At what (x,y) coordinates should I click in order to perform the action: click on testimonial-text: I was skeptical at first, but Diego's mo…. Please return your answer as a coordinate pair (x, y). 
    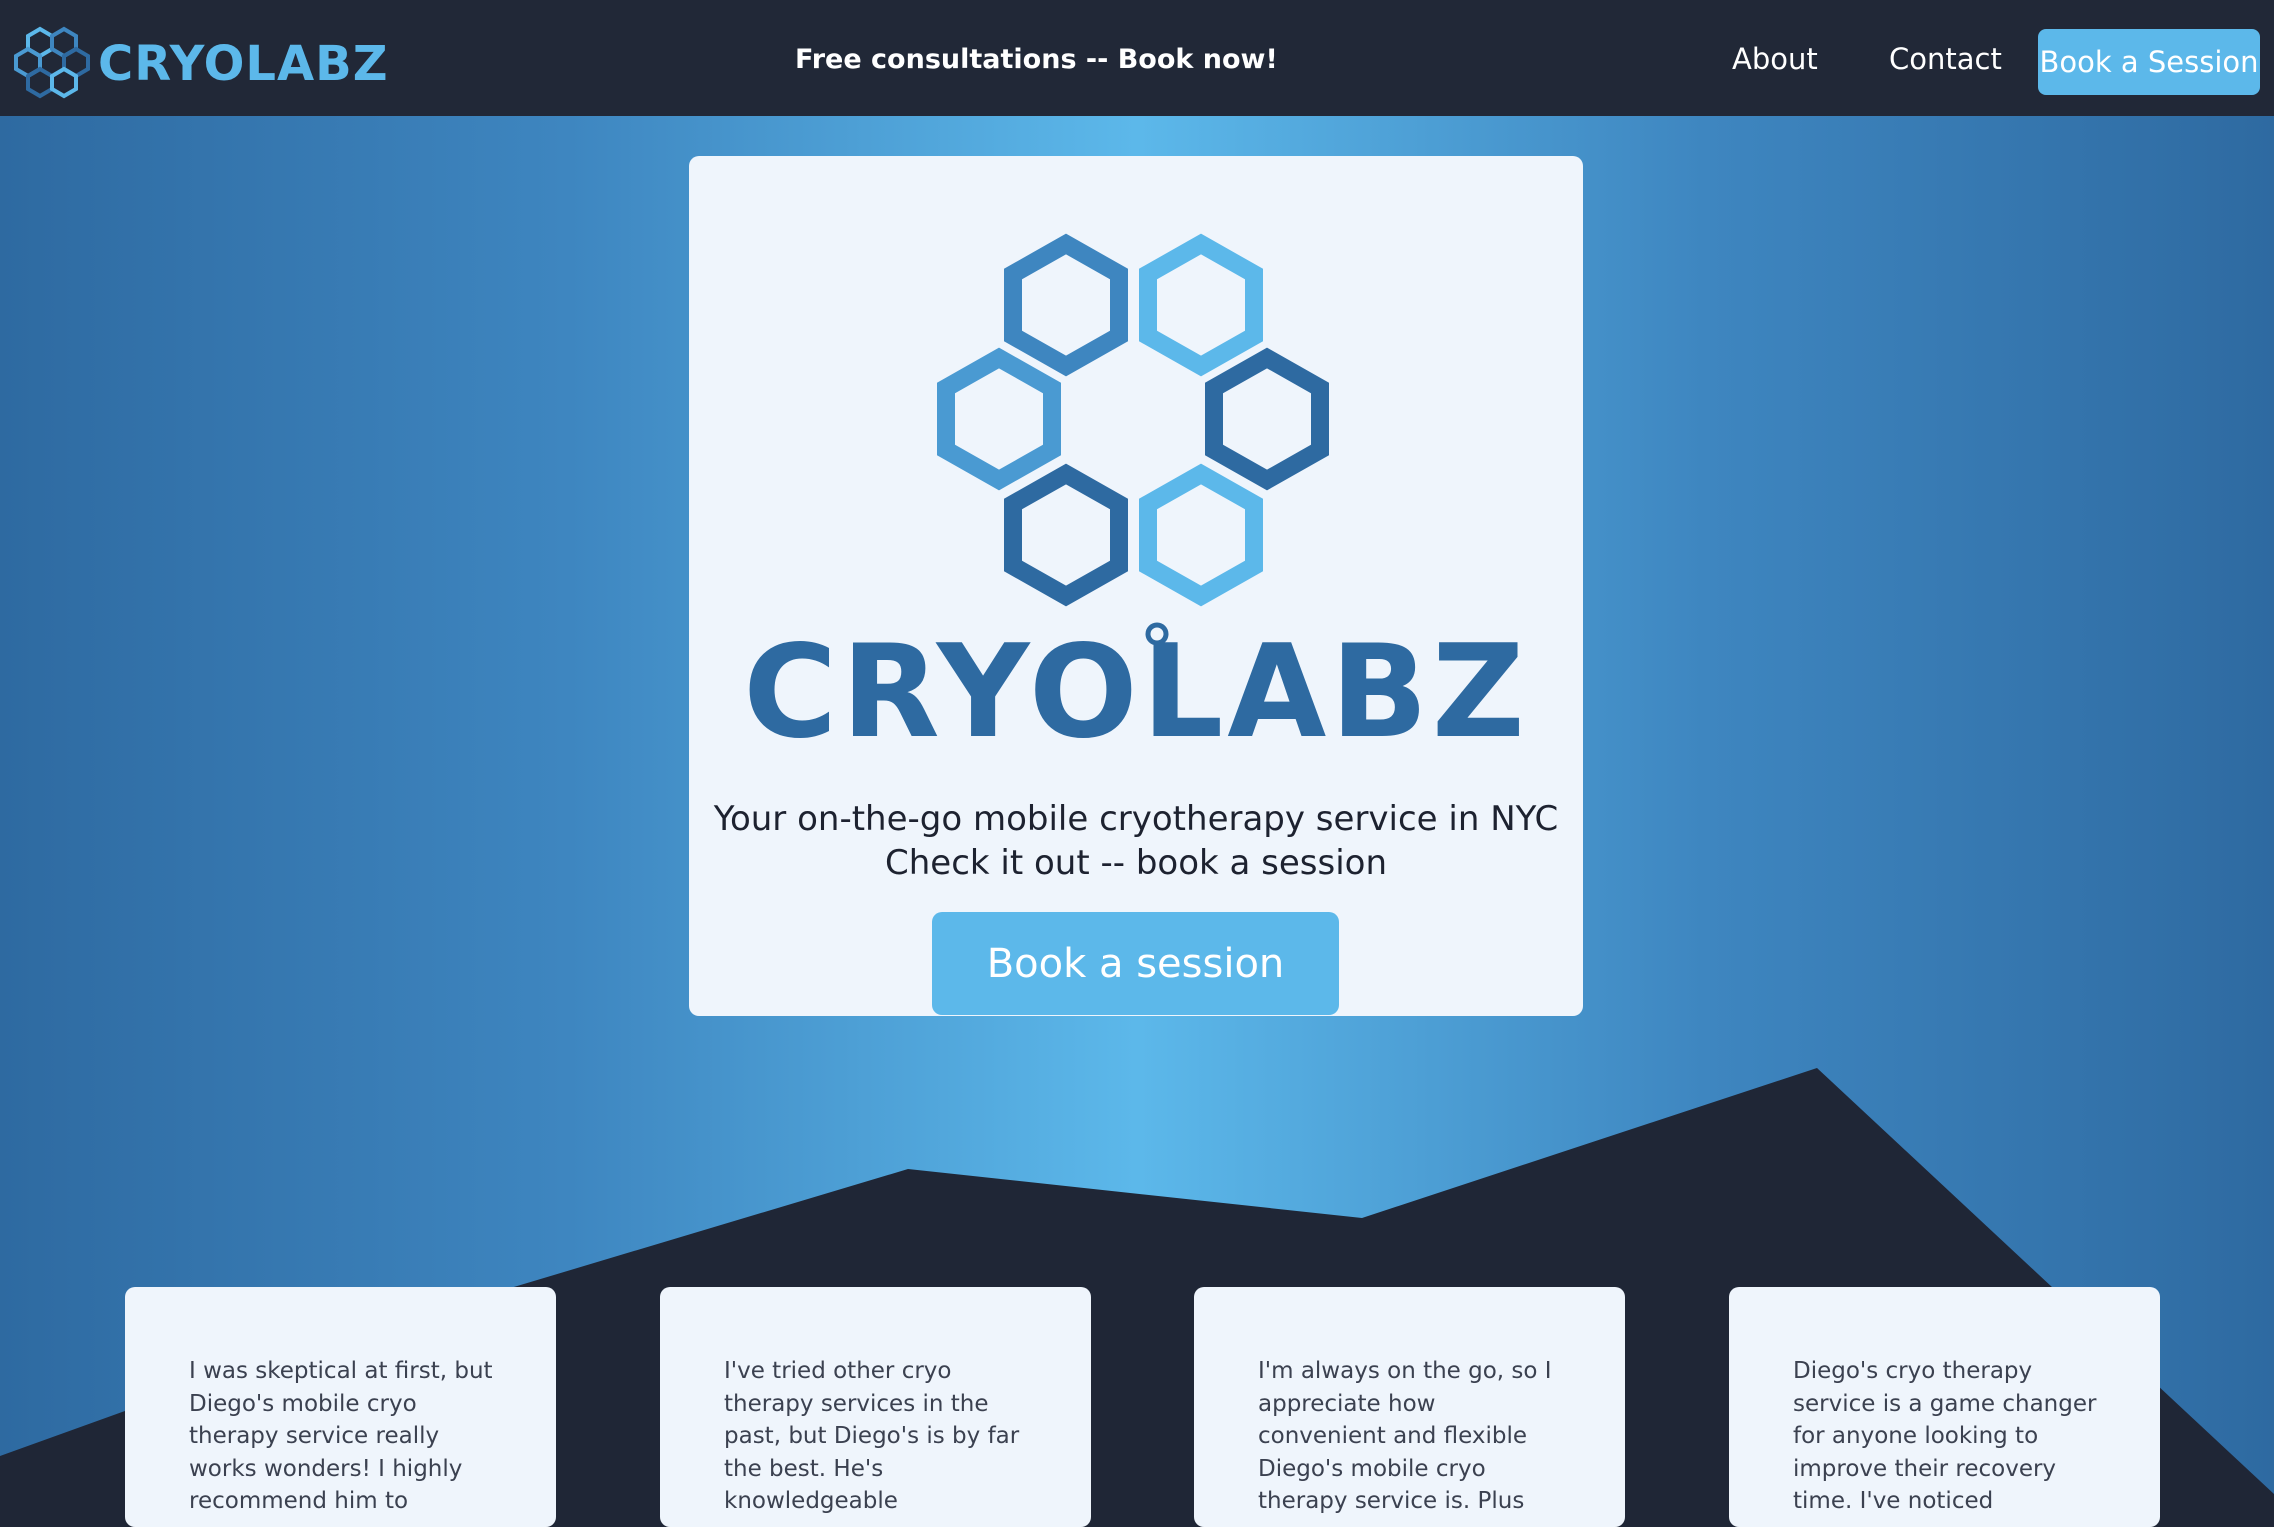
    Looking at the image, I should click on (341, 1436).